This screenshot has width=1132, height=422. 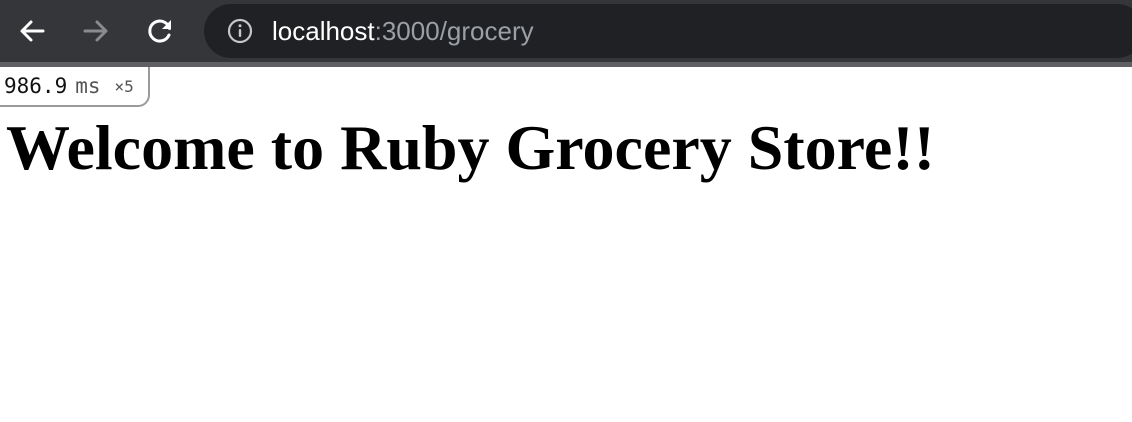 I want to click on back-arrow-icon, so click(x=32, y=31).